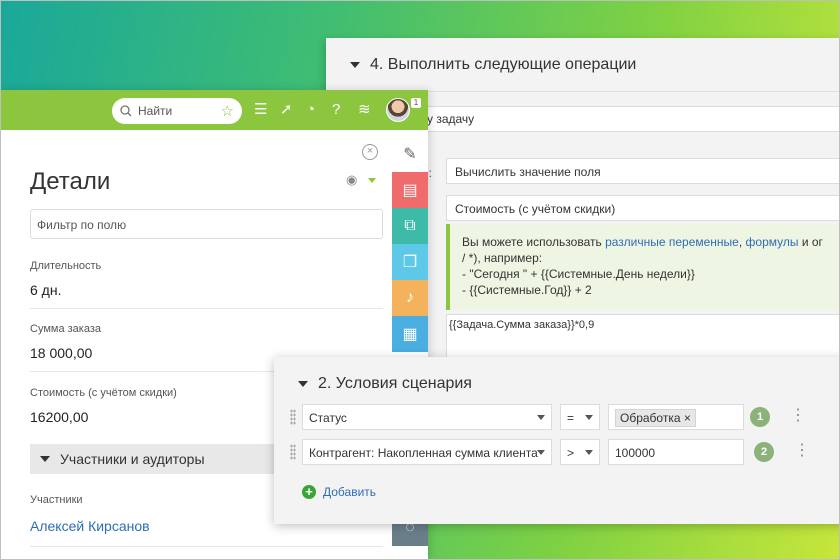  I want to click on details-title: Детали, so click(70, 181).